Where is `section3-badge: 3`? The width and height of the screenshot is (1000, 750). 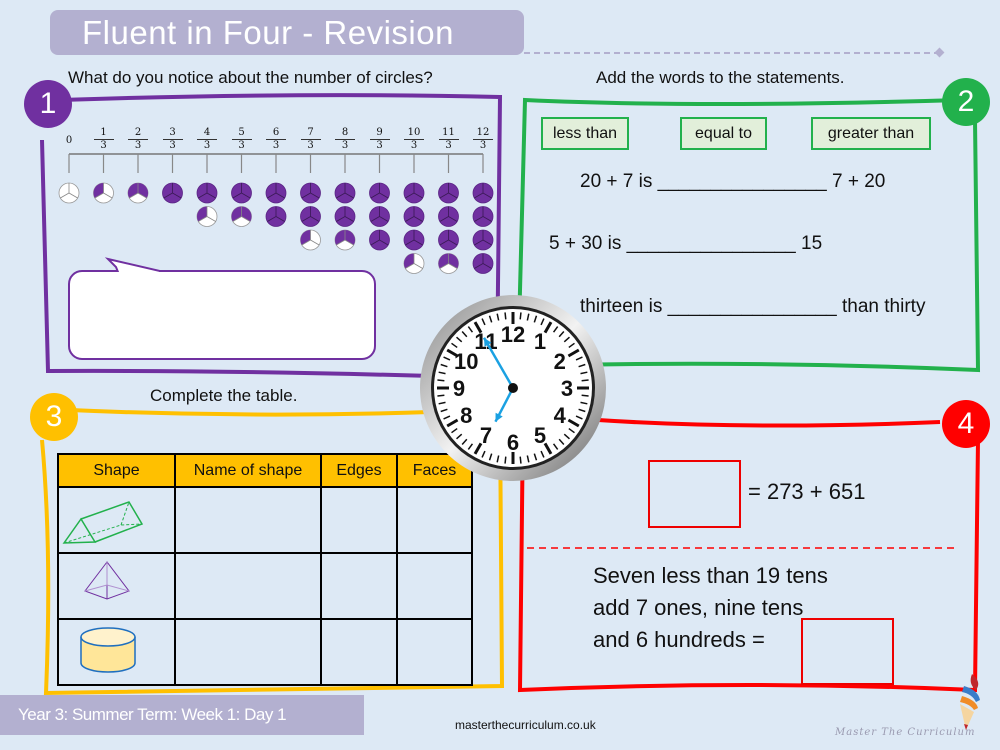 section3-badge: 3 is located at coordinates (54, 417).